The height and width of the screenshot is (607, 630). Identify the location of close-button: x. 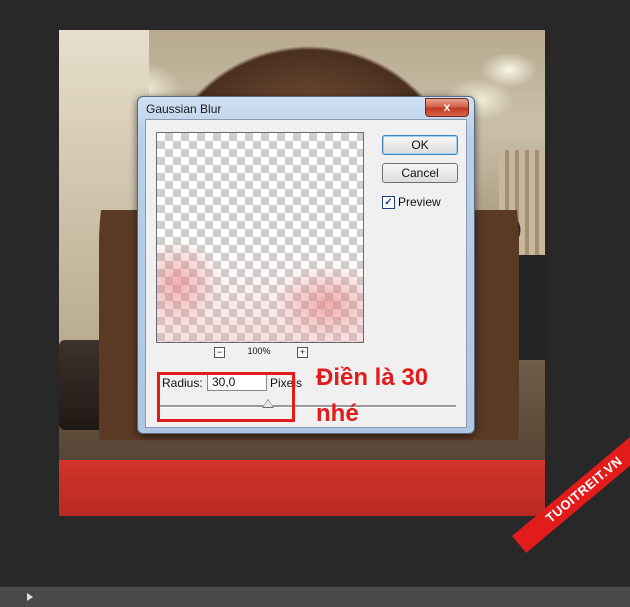
(447, 107).